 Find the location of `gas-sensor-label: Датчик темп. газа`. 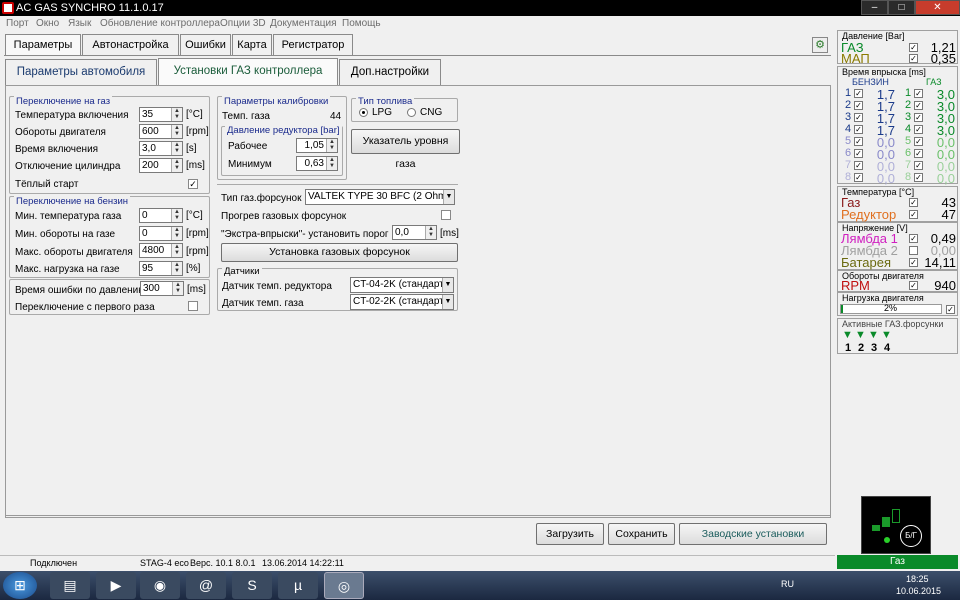

gas-sensor-label: Датчик темп. газа is located at coordinates (263, 303).